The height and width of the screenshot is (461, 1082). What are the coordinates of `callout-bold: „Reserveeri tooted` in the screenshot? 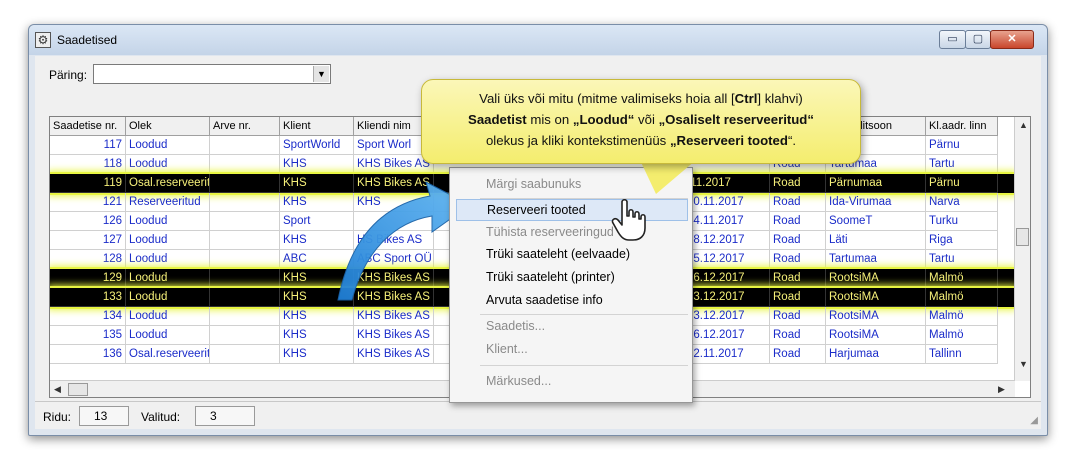 It's located at (728, 140).